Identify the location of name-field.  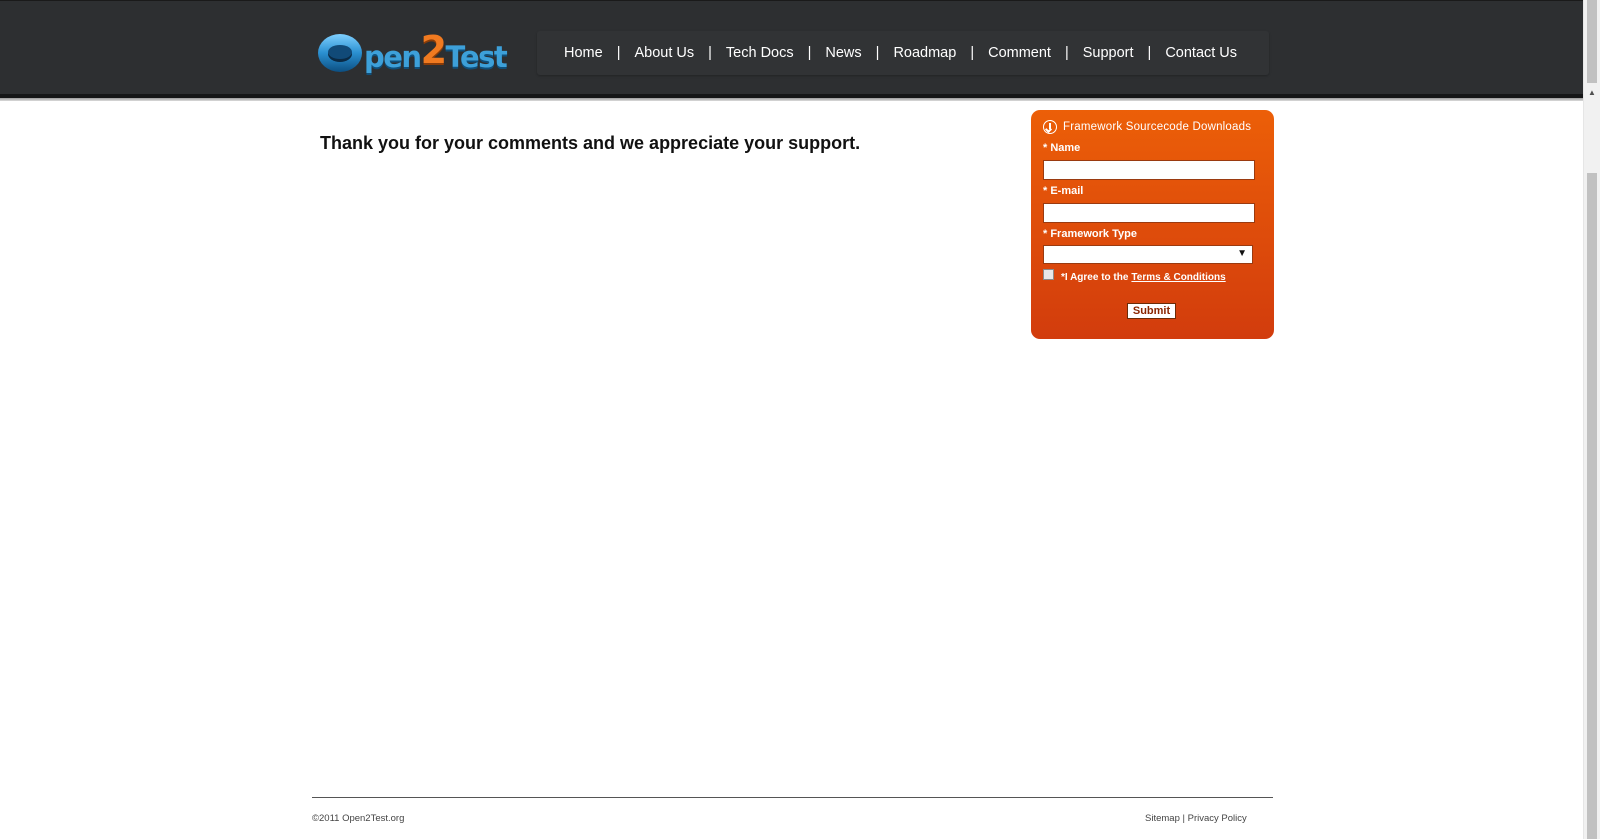
(1149, 170).